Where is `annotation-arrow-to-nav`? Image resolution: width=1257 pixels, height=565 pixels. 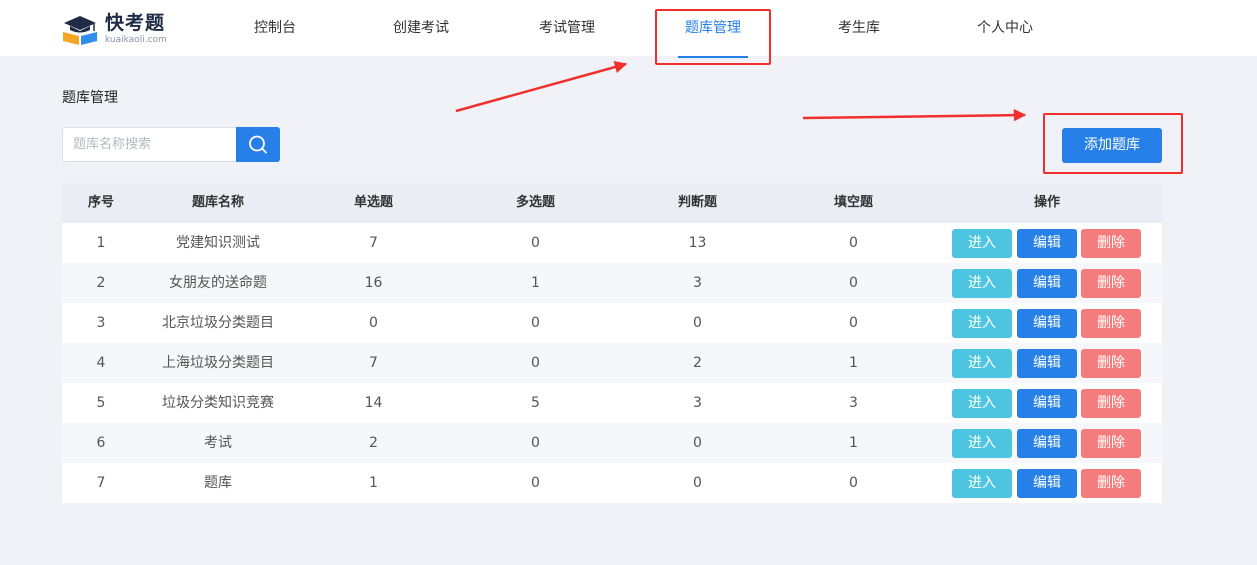
annotation-arrow-to-nav is located at coordinates (541, 86).